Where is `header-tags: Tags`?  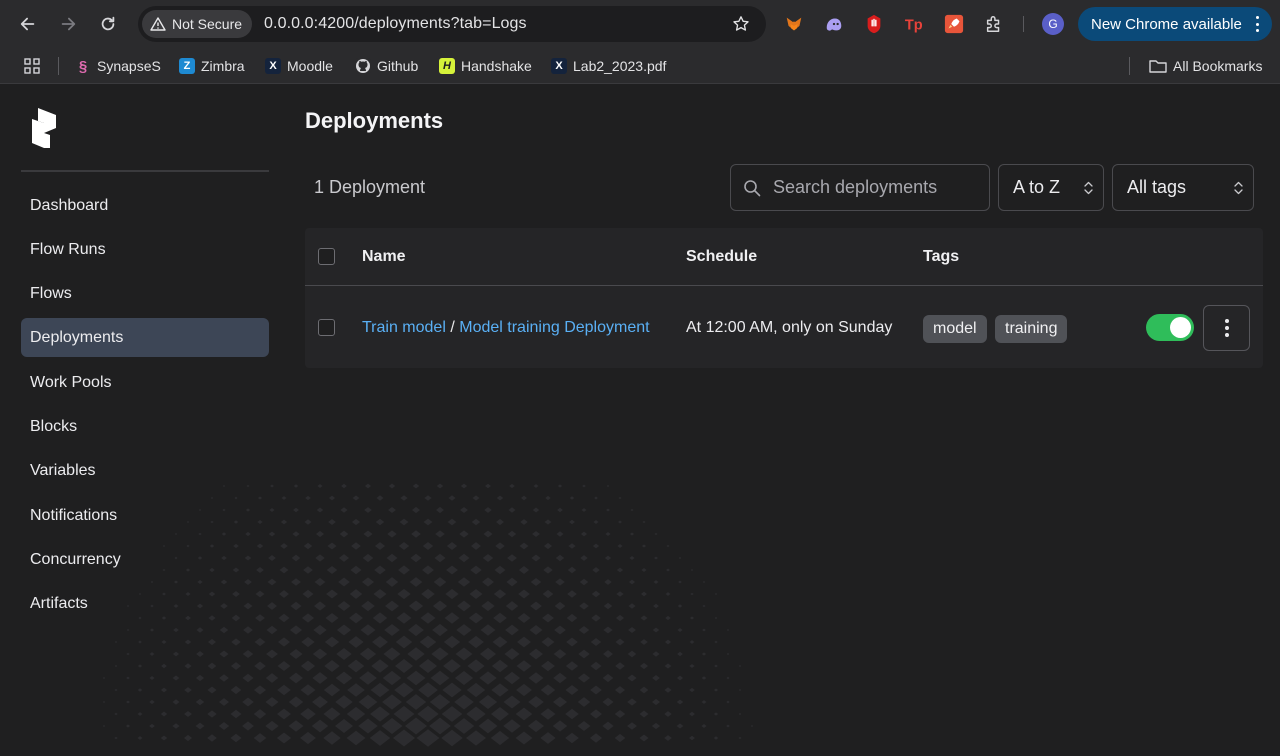 header-tags: Tags is located at coordinates (941, 257).